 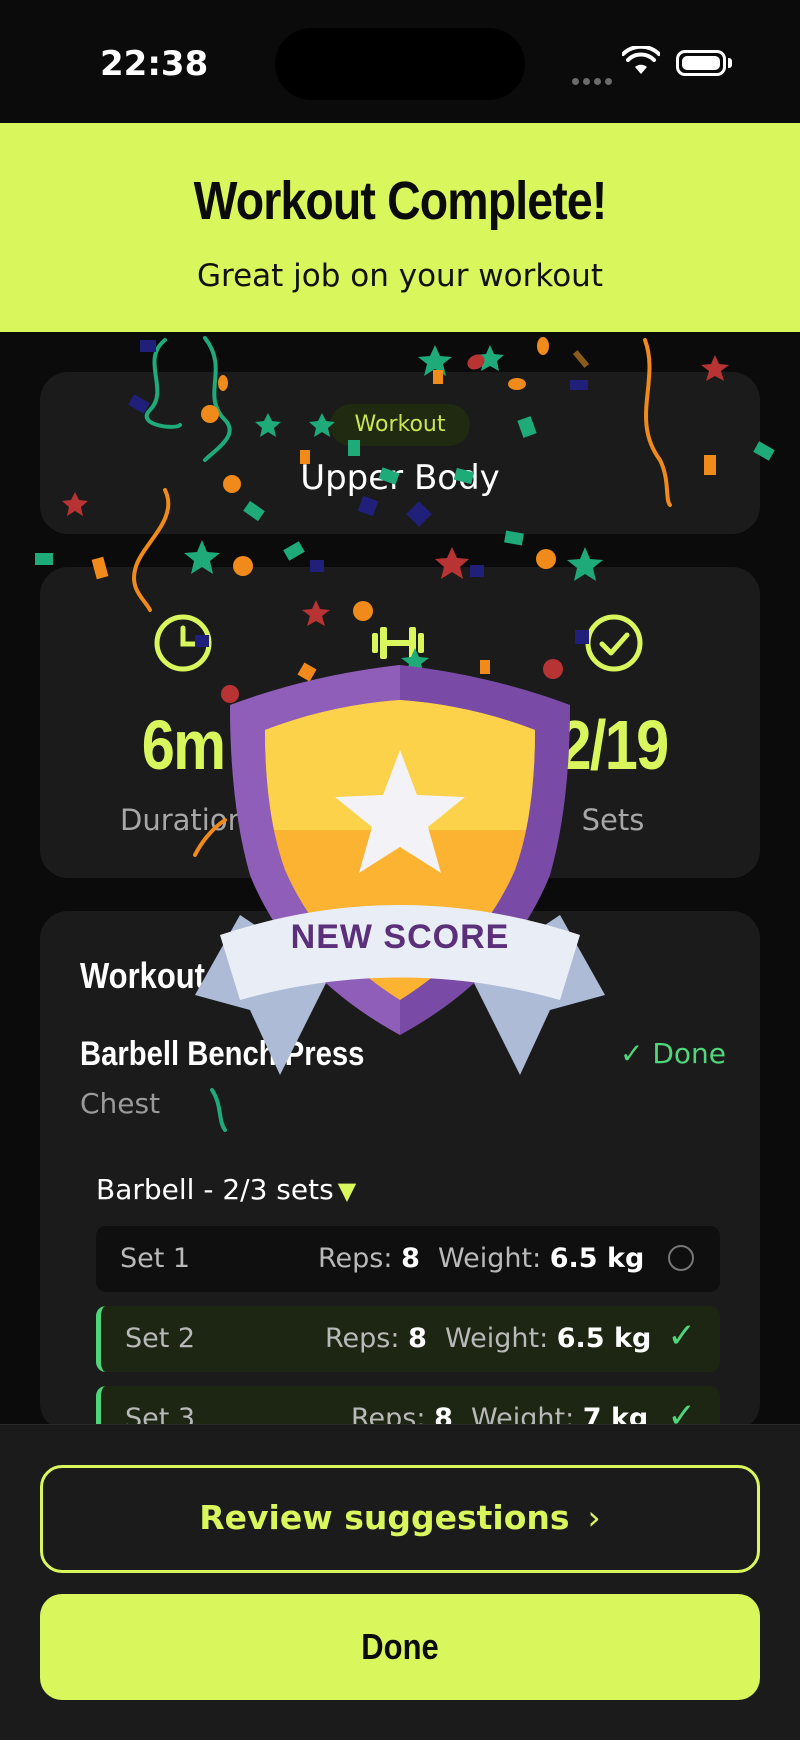 I want to click on set-row: Set 2 Reps: 8 Weight: 6.5 kg ✓, so click(x=408, y=1339).